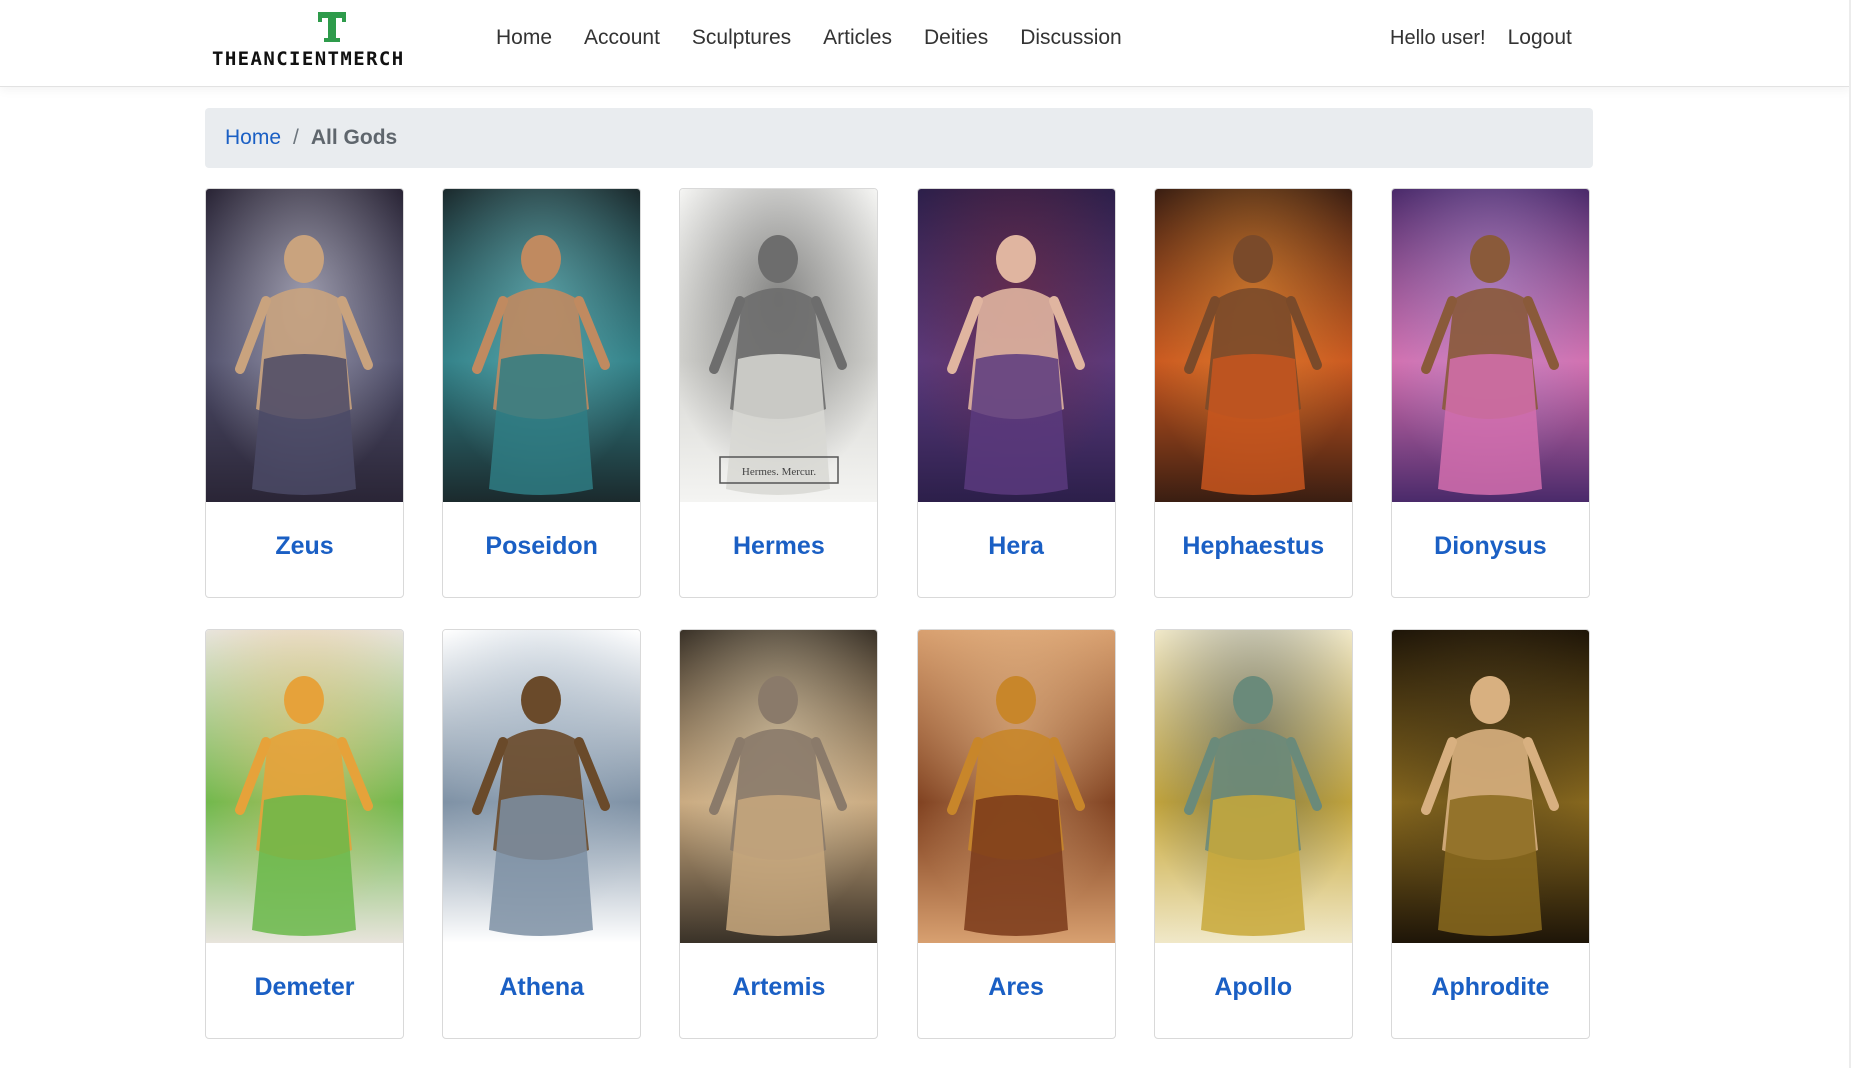 The height and width of the screenshot is (1068, 1851). I want to click on nav-account: Account, so click(622, 38).